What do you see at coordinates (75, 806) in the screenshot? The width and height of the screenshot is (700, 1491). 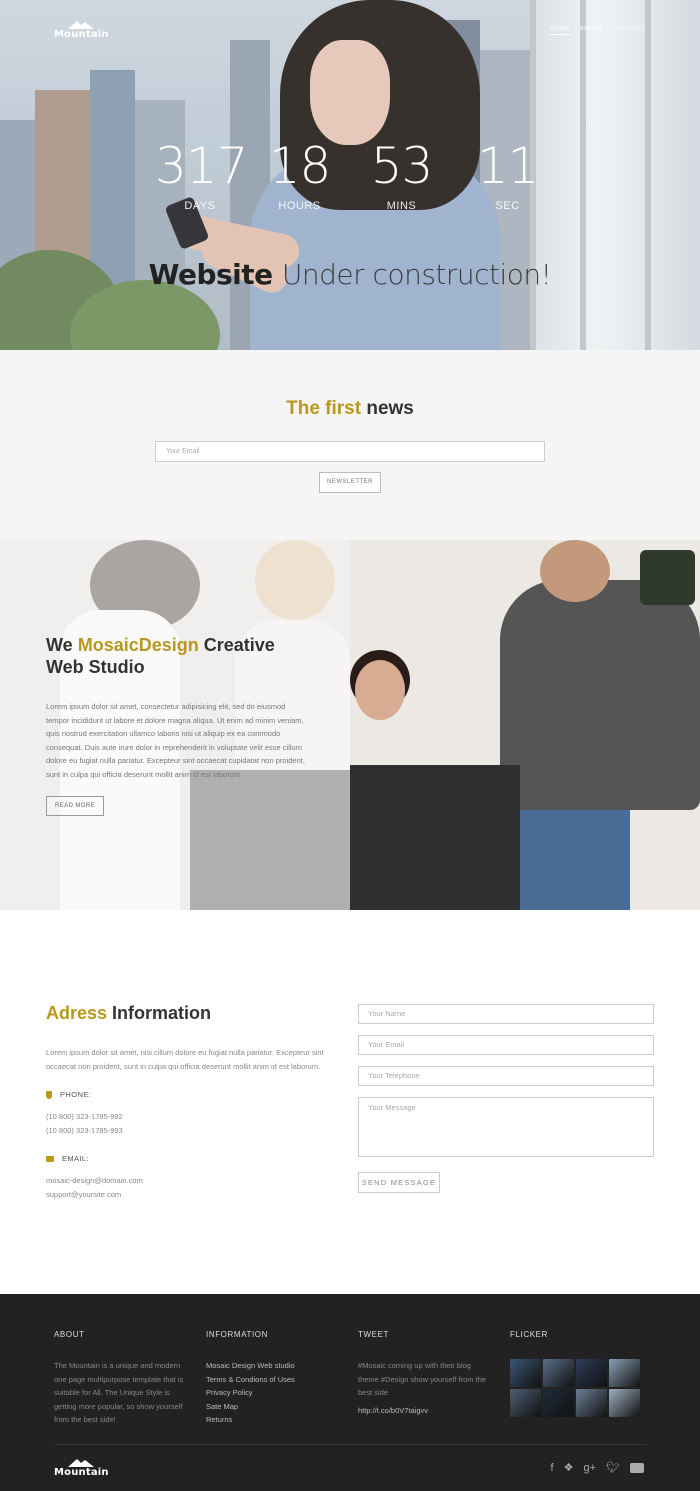 I see `read-more-button: READ MORE` at bounding box center [75, 806].